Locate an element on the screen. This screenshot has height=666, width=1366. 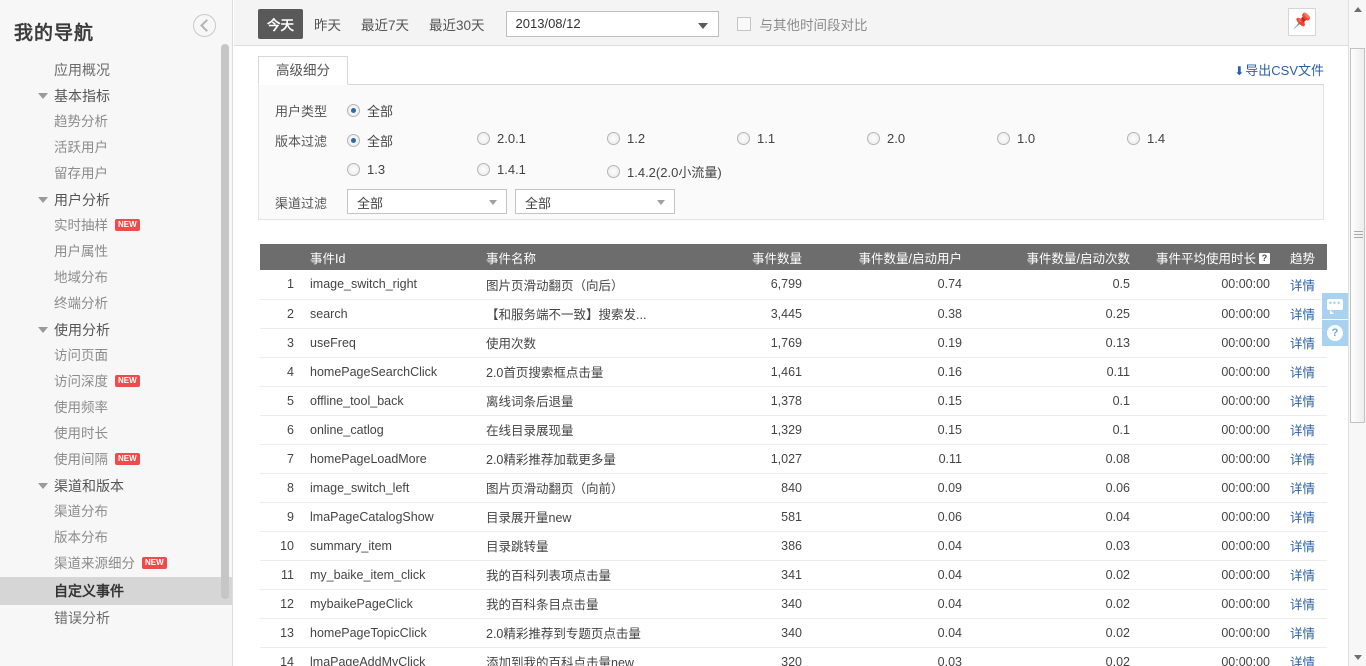
sidebar-item-19: 渠道来源细分 NEW is located at coordinates (116, 564).